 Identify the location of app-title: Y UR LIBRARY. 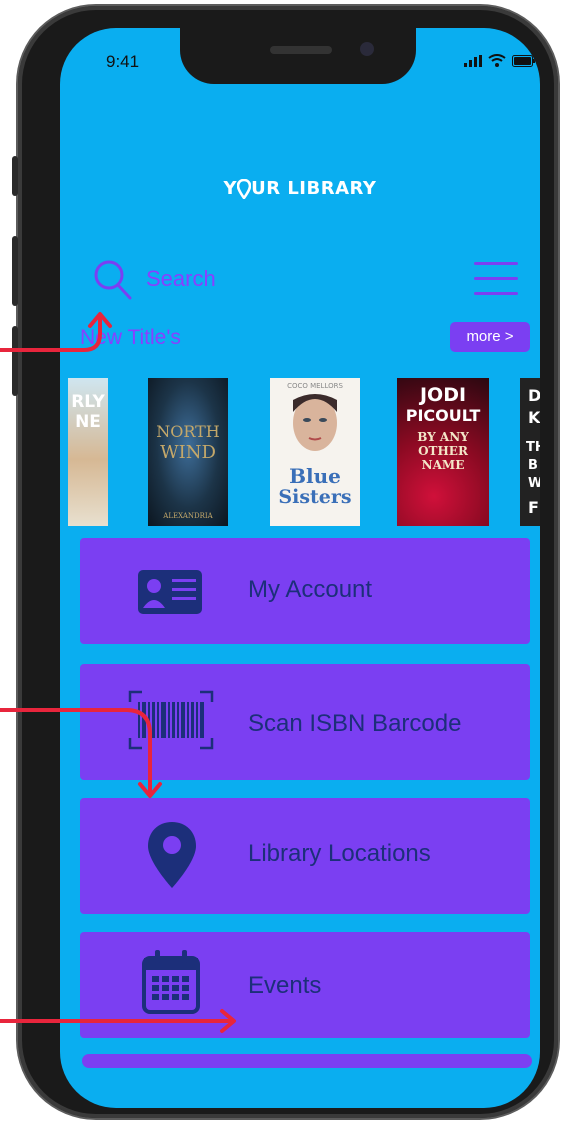
(300, 188).